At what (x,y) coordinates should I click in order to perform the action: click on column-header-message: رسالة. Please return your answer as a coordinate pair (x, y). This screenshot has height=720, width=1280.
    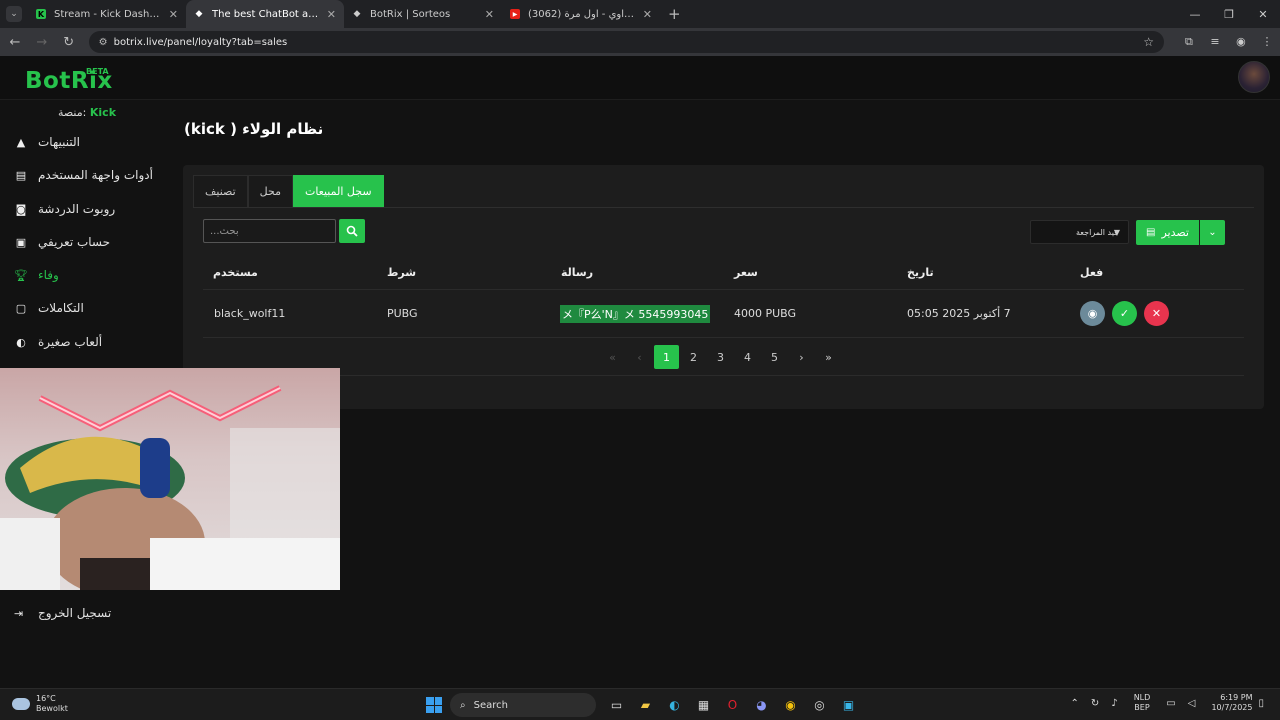
    Looking at the image, I should click on (577, 272).